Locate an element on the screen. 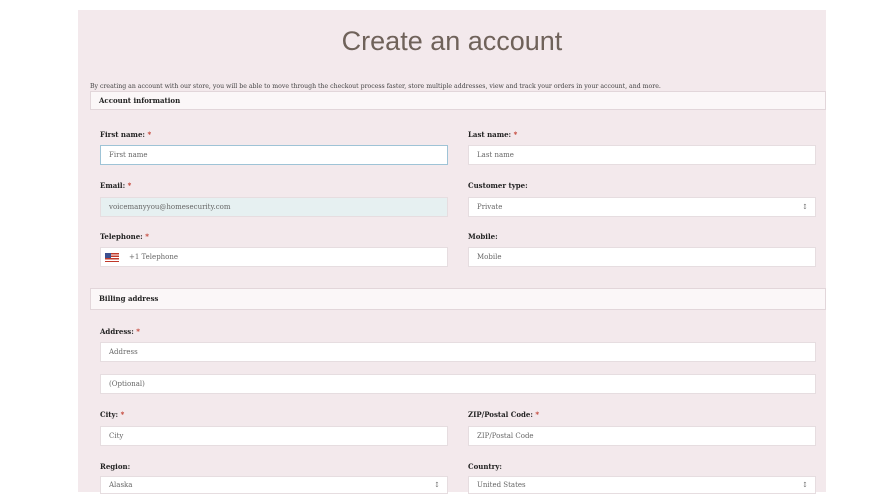  customer-type-select: Private ↕ is located at coordinates (642, 207).